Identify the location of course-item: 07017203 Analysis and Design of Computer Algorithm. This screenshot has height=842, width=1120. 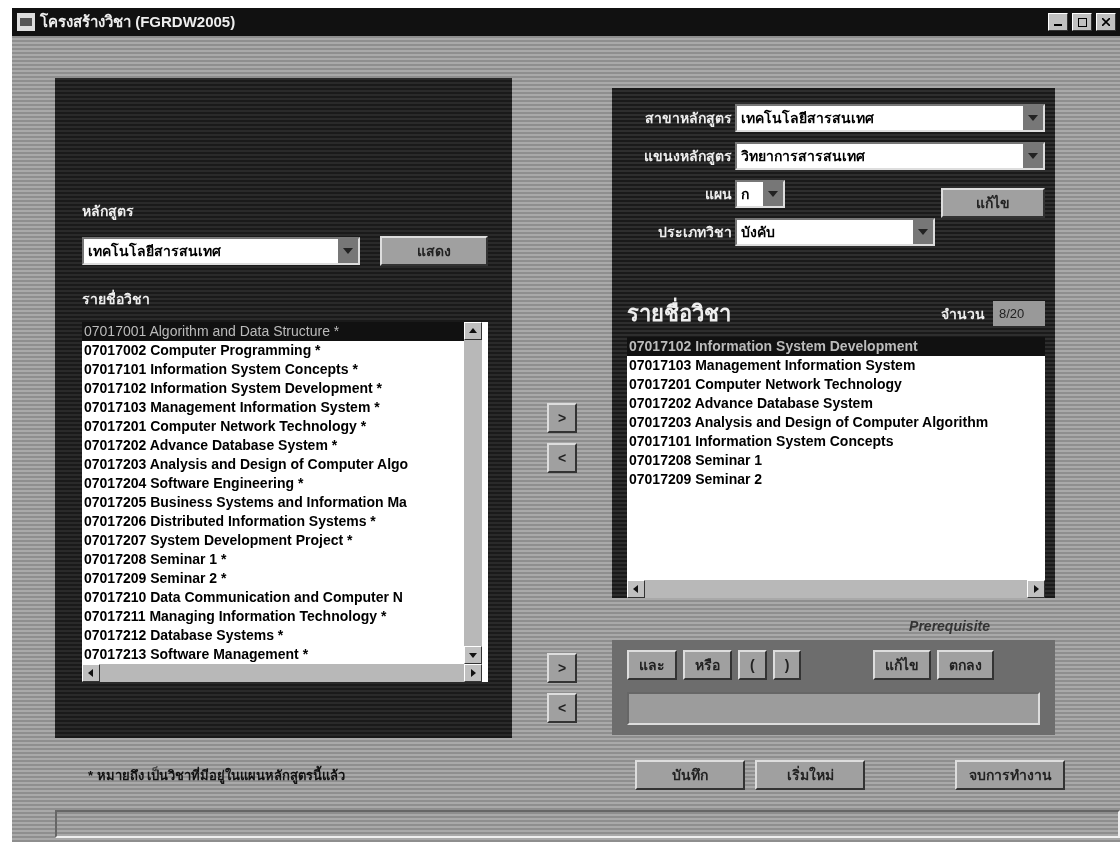
(836, 422).